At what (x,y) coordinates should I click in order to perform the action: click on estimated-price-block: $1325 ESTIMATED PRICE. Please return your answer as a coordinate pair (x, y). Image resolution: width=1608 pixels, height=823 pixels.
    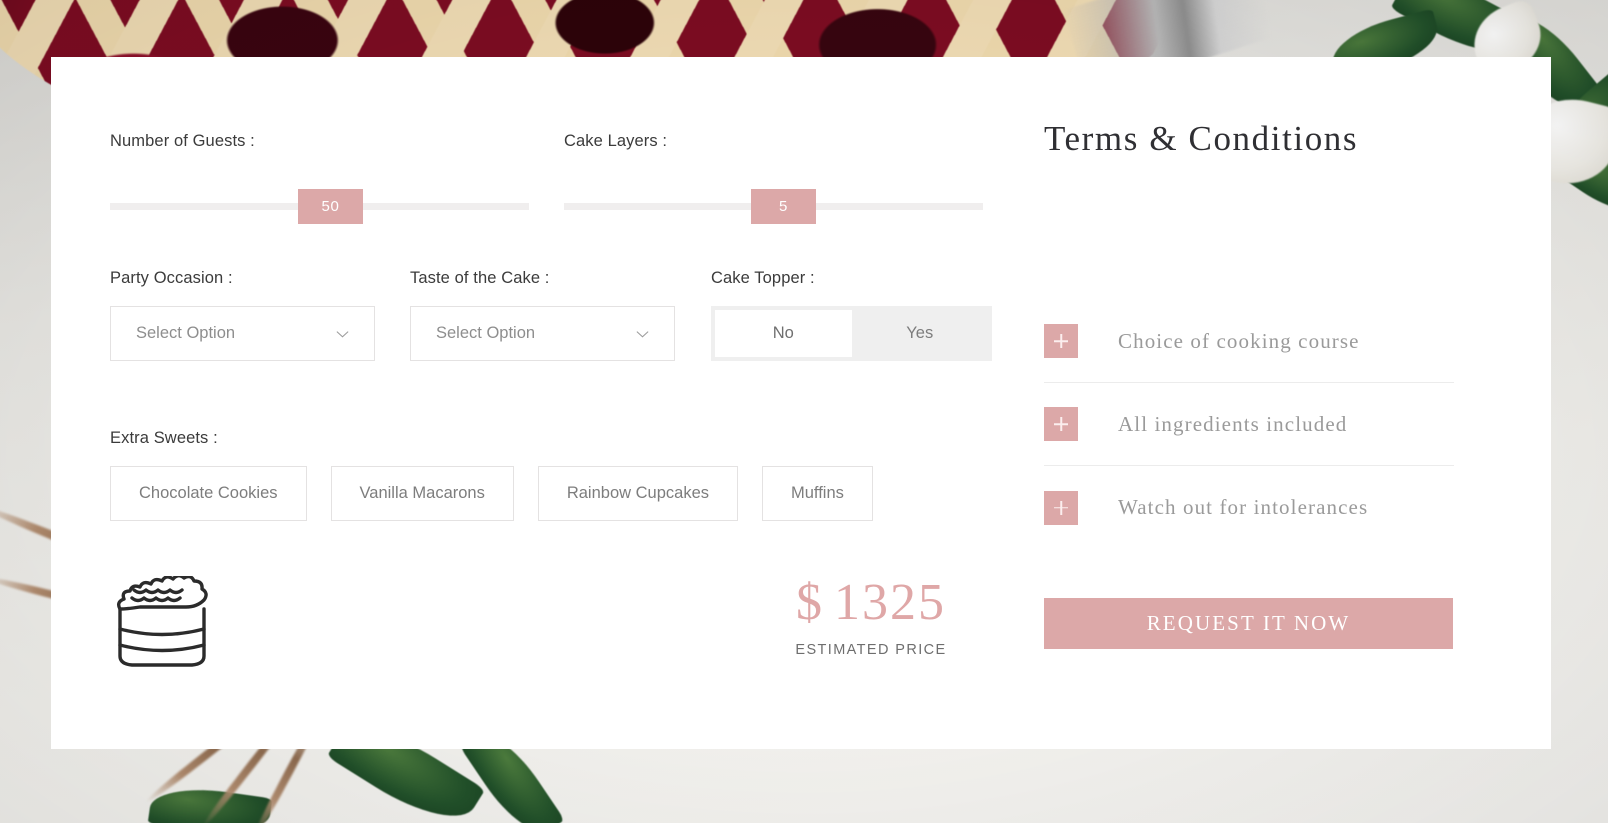
    Looking at the image, I should click on (871, 618).